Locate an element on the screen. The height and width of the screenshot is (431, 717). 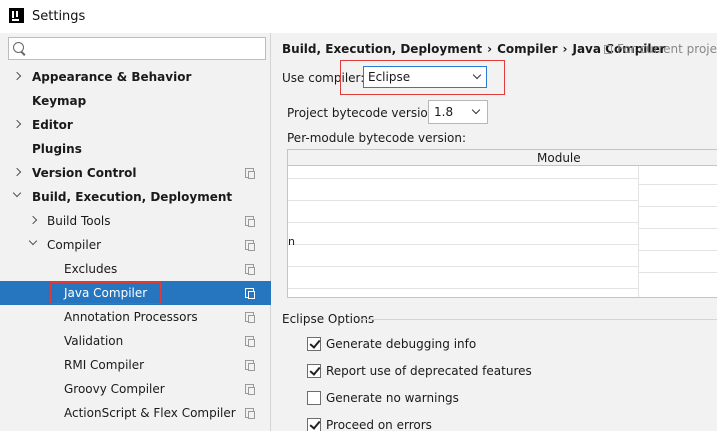
project-scope-icon is located at coordinates (608, 49).